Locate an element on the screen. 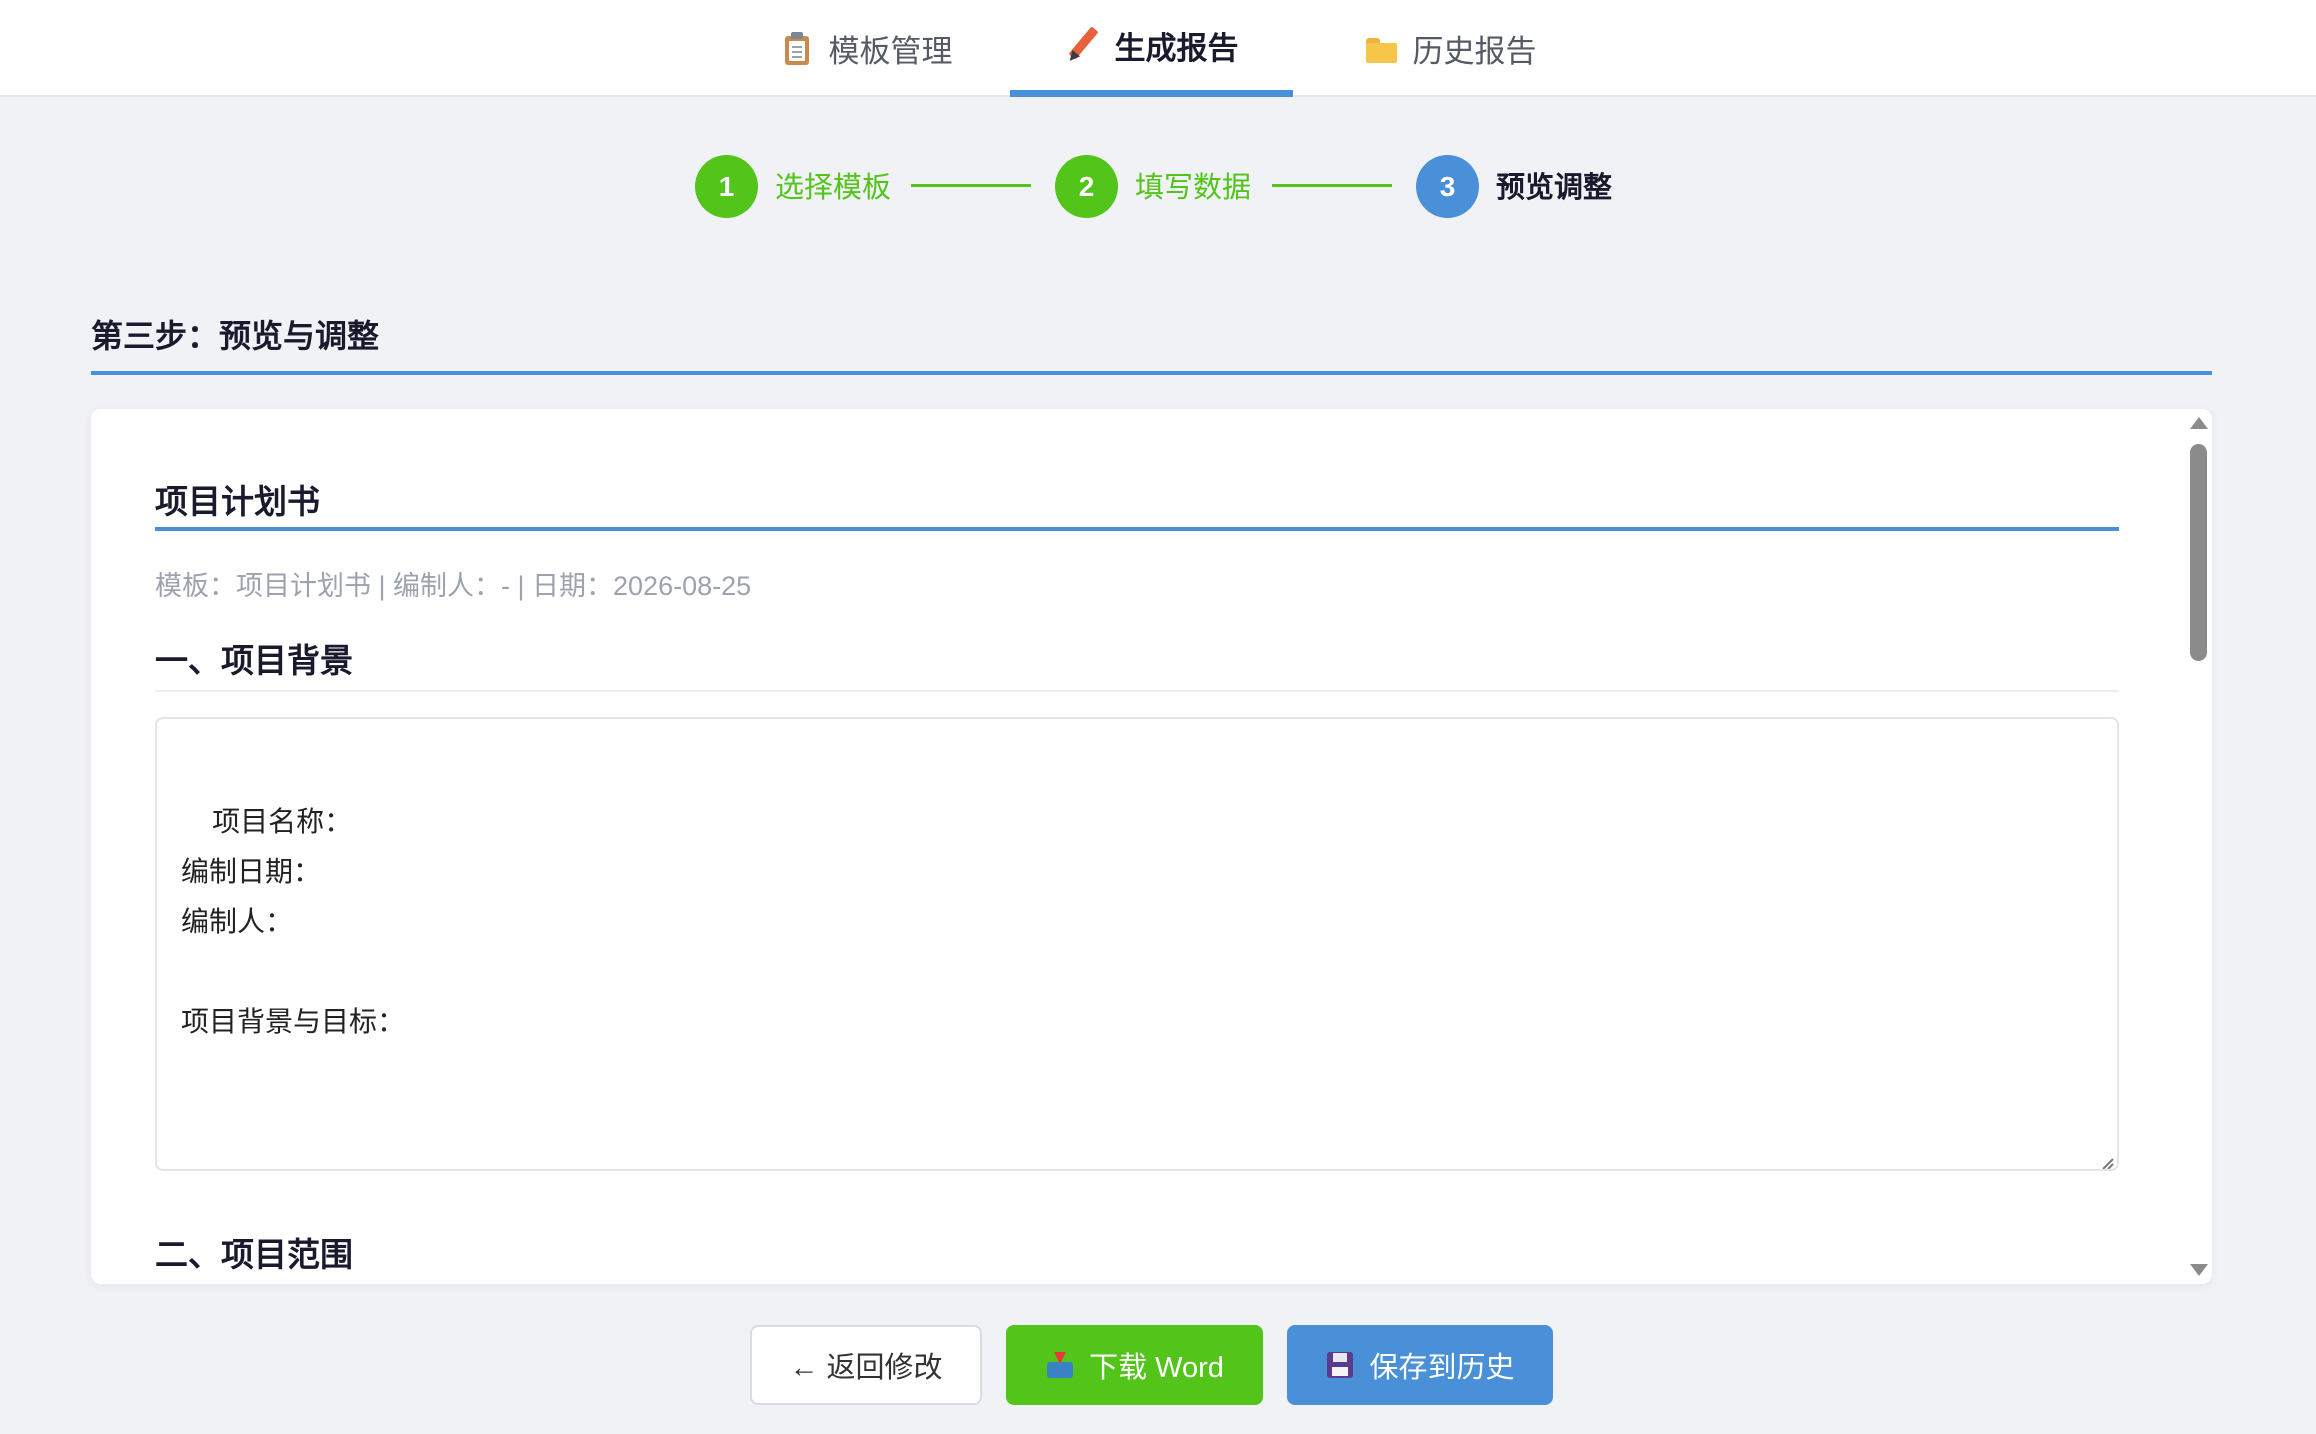 Image resolution: width=2316 pixels, height=1434 pixels. tab-label: 生成报告 is located at coordinates (1176, 48).